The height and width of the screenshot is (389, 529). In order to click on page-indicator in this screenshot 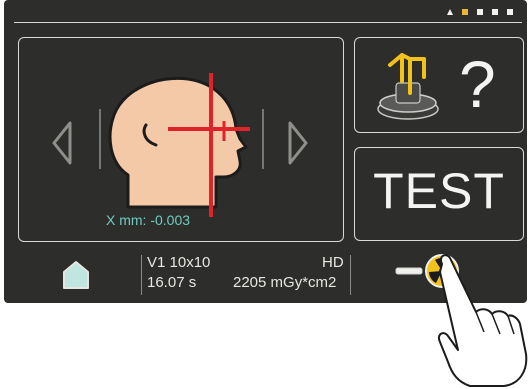, I will do `click(480, 12)`.